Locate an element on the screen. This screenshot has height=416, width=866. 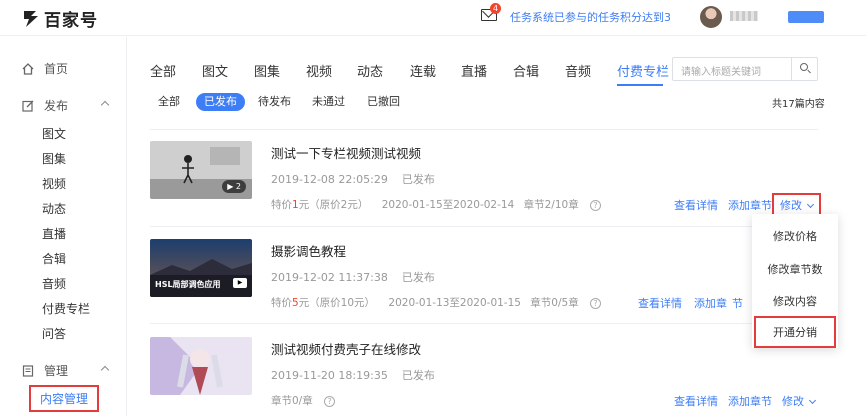
sidebar-item-audio: 音频 is located at coordinates (54, 283).